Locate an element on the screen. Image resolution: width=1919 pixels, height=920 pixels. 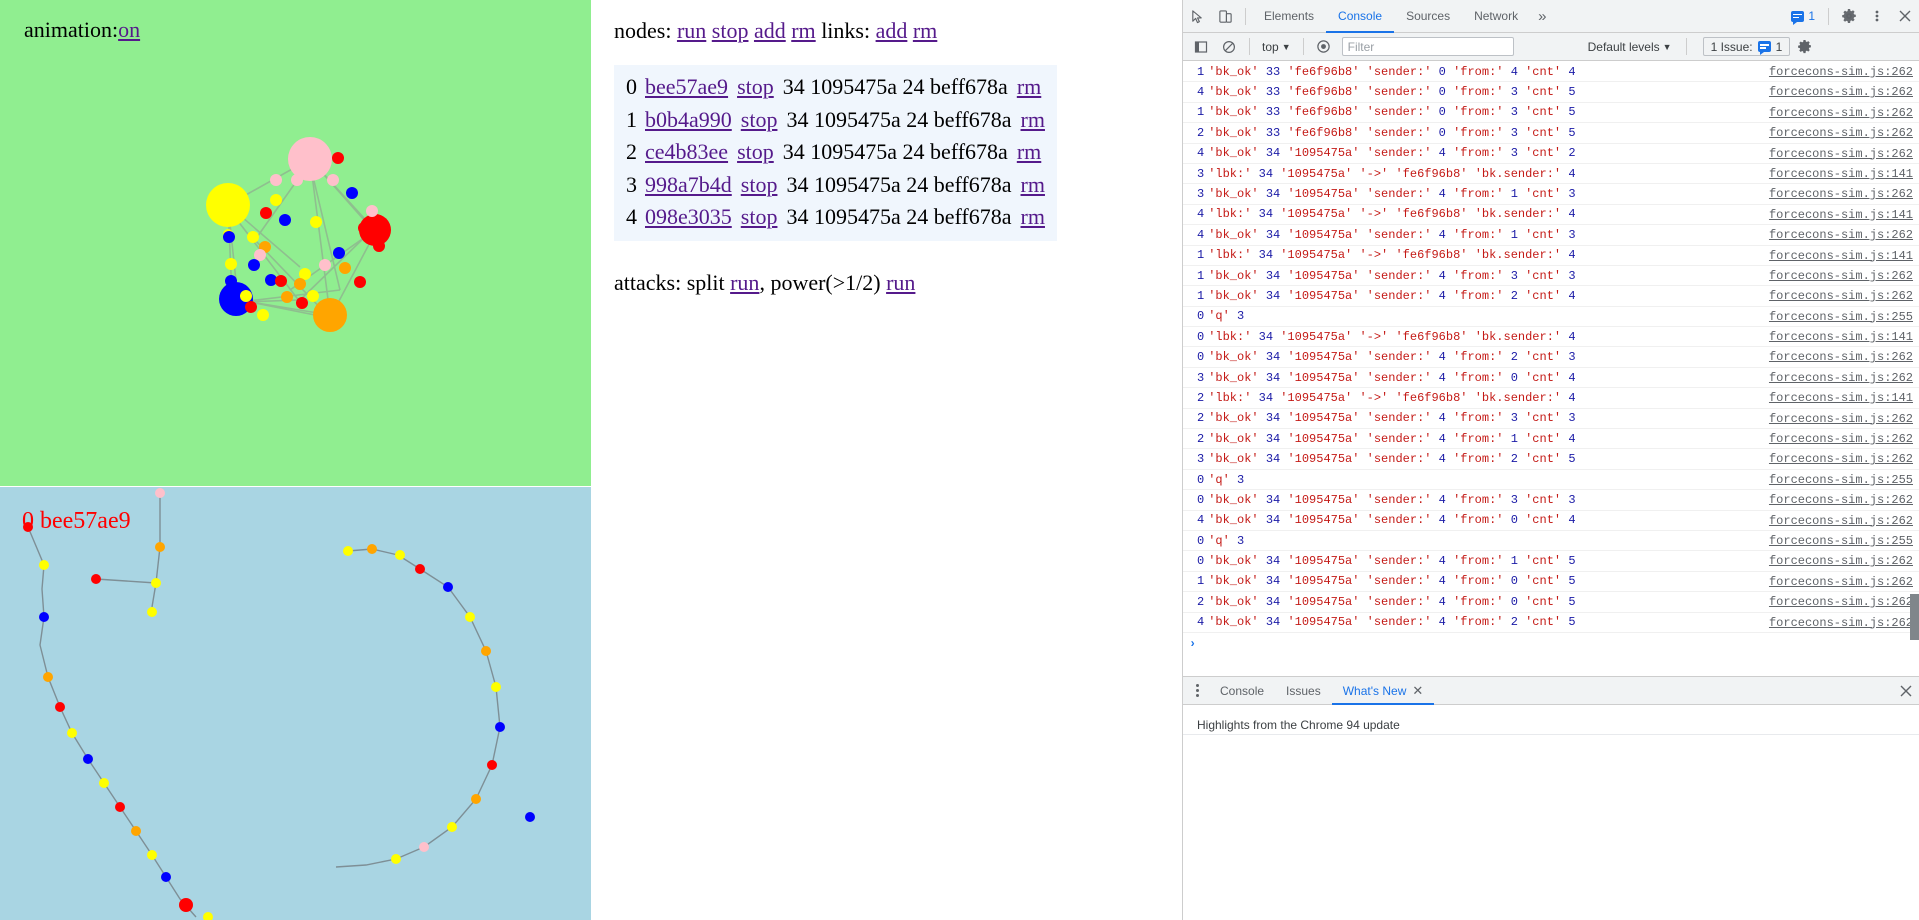
more-tabs-icon: » is located at coordinates (1542, 16).